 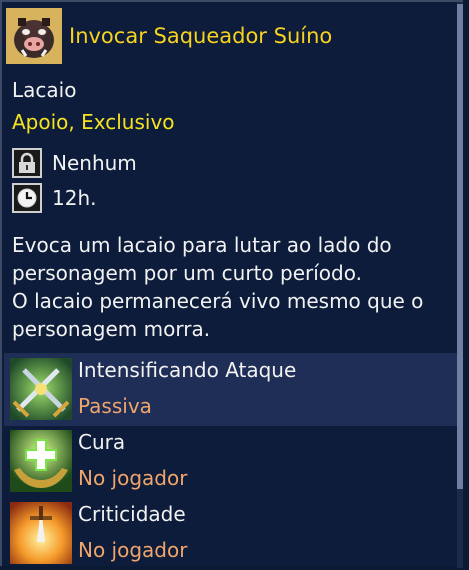 What do you see at coordinates (27, 163) in the screenshot?
I see `lock-icon` at bounding box center [27, 163].